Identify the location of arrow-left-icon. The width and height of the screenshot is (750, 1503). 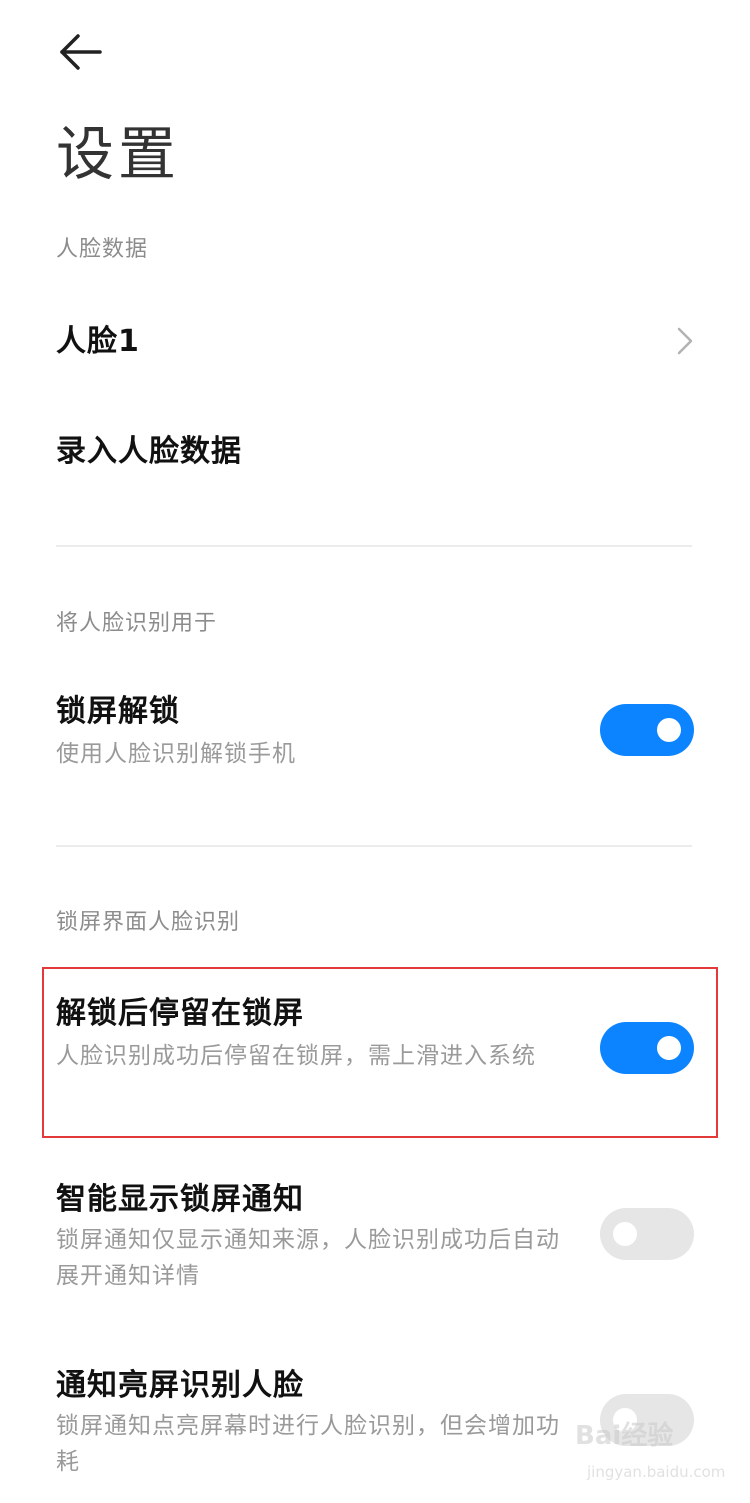
(81, 52).